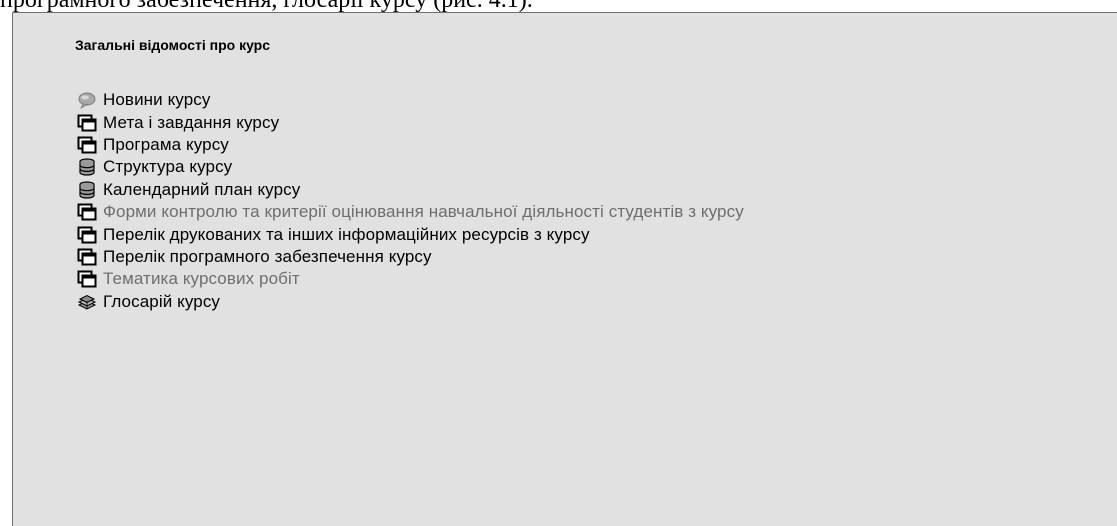  I want to click on activity-link-glossary: Глосарій курсу, so click(148, 302).